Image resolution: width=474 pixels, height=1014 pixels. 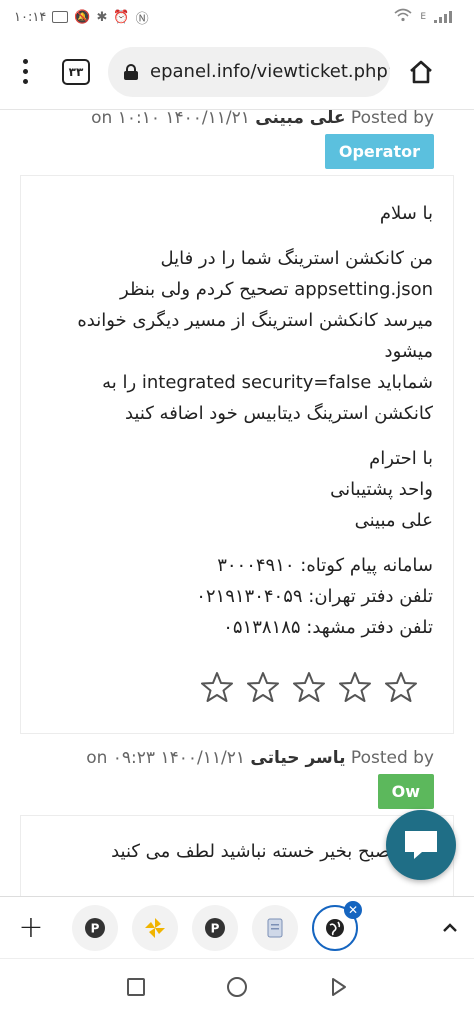 What do you see at coordinates (270, 71) in the screenshot?
I see `url-text: epanel.info/viewticket.php'` at bounding box center [270, 71].